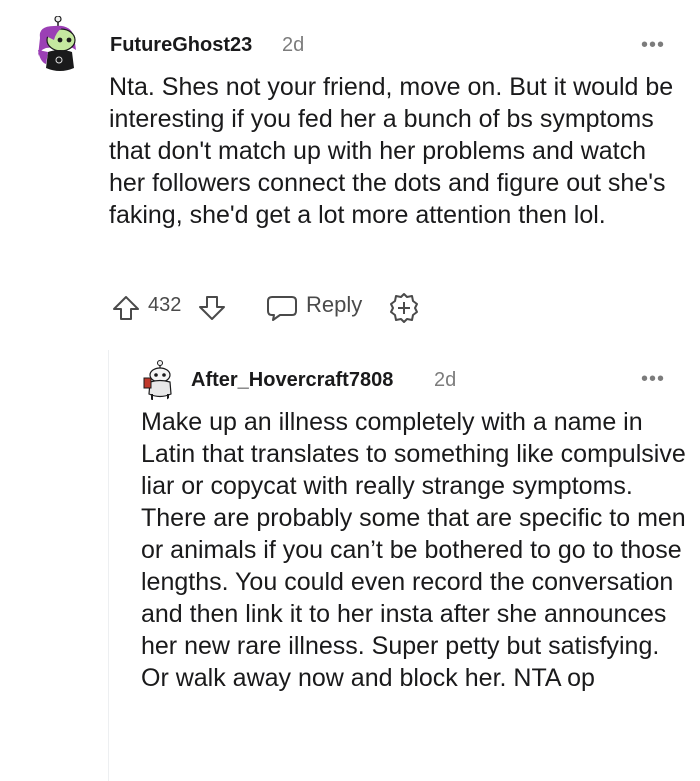 This screenshot has height=781, width=700. Describe the element at coordinates (293, 45) in the screenshot. I see `comment-age: 2d` at that location.